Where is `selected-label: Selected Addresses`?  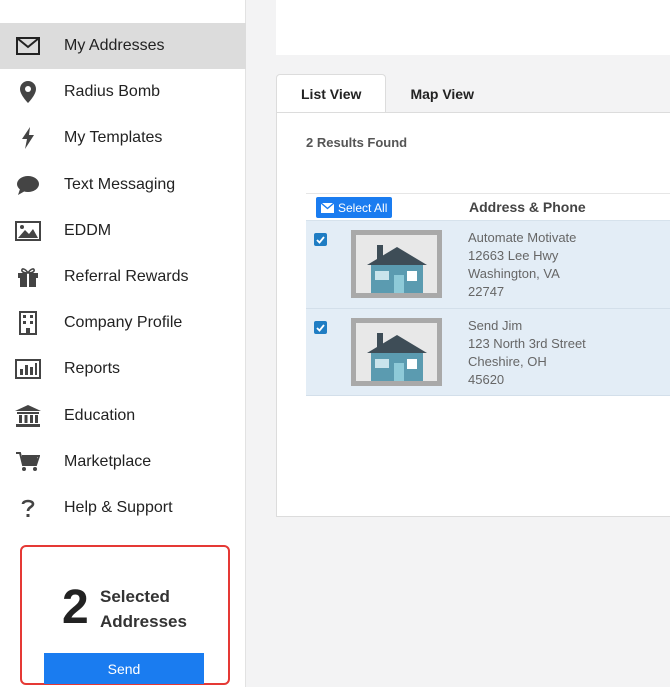
selected-label: Selected Addresses is located at coordinates (143, 609).